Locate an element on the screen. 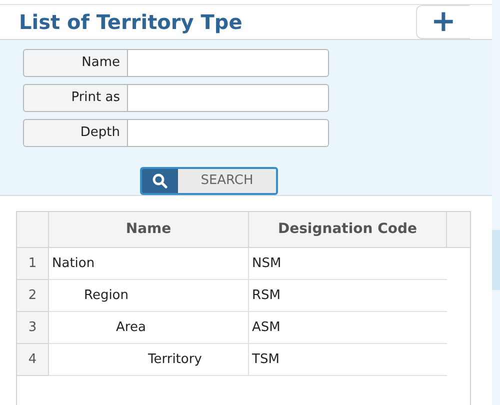 The image size is (500, 405). row-number: 1 is located at coordinates (33, 264).